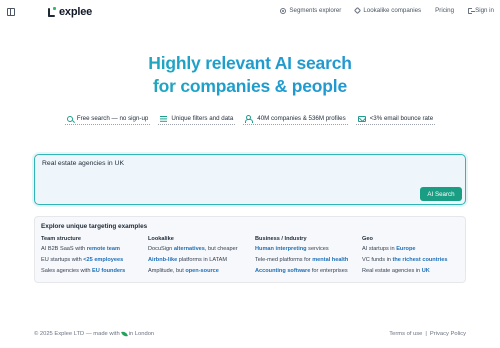  What do you see at coordinates (315, 10) in the screenshot?
I see `nav-label: Segments explorer` at bounding box center [315, 10].